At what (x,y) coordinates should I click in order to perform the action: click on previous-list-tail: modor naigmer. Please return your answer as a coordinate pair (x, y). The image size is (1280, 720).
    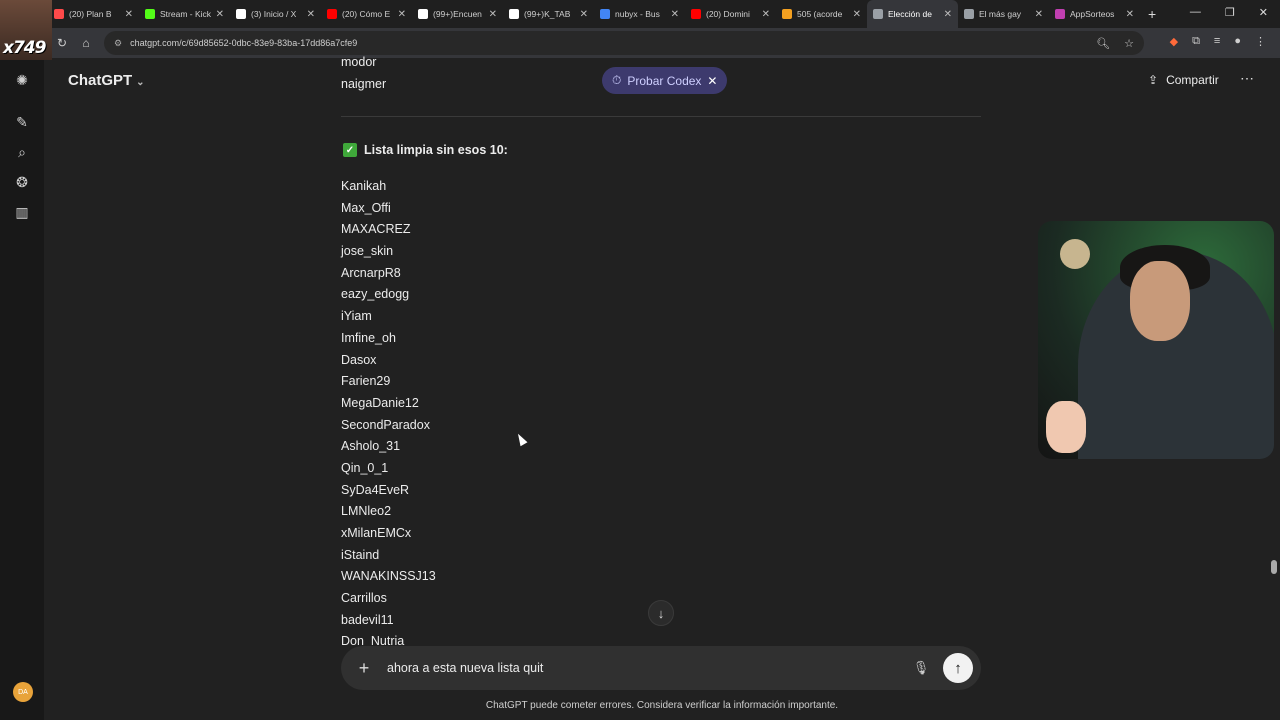
    Looking at the image, I should click on (661, 73).